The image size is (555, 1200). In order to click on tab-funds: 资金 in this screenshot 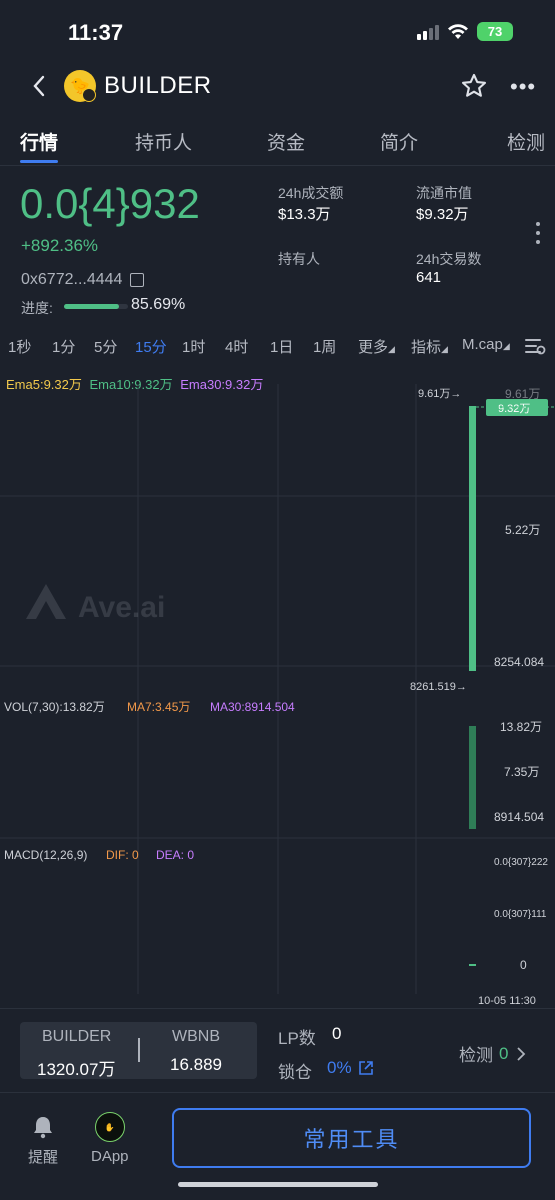, I will do `click(286, 141)`.